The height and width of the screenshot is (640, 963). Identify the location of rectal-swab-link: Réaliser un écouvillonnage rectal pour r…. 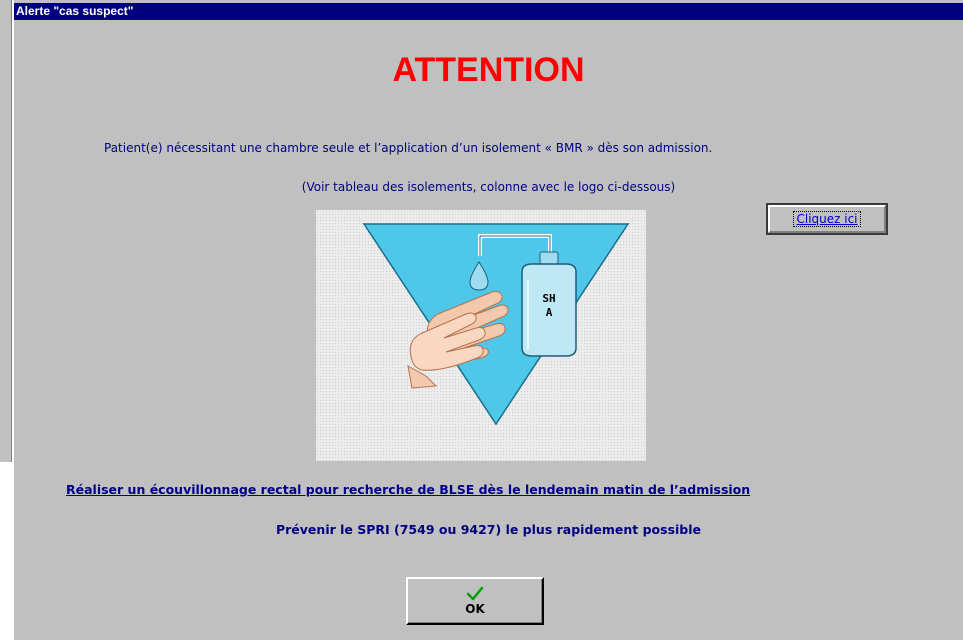
(408, 490).